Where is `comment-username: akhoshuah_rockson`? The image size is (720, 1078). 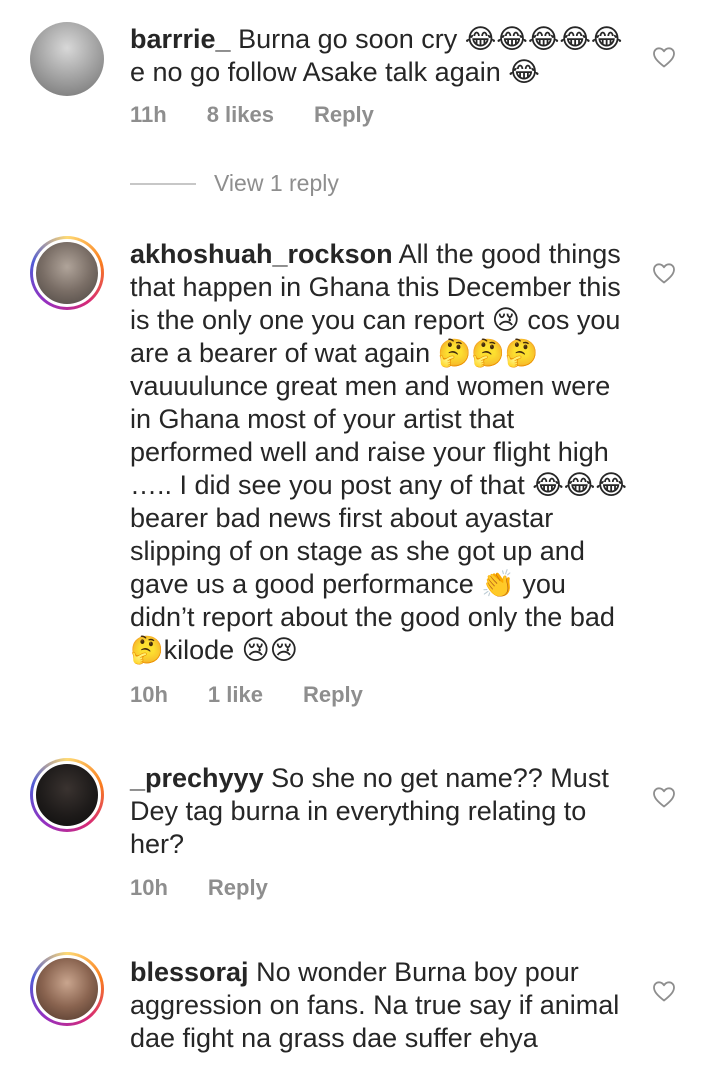 comment-username: akhoshuah_rockson is located at coordinates (261, 254).